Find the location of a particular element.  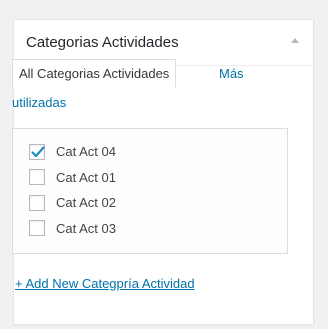

tab-most-used: Más is located at coordinates (231, 74).